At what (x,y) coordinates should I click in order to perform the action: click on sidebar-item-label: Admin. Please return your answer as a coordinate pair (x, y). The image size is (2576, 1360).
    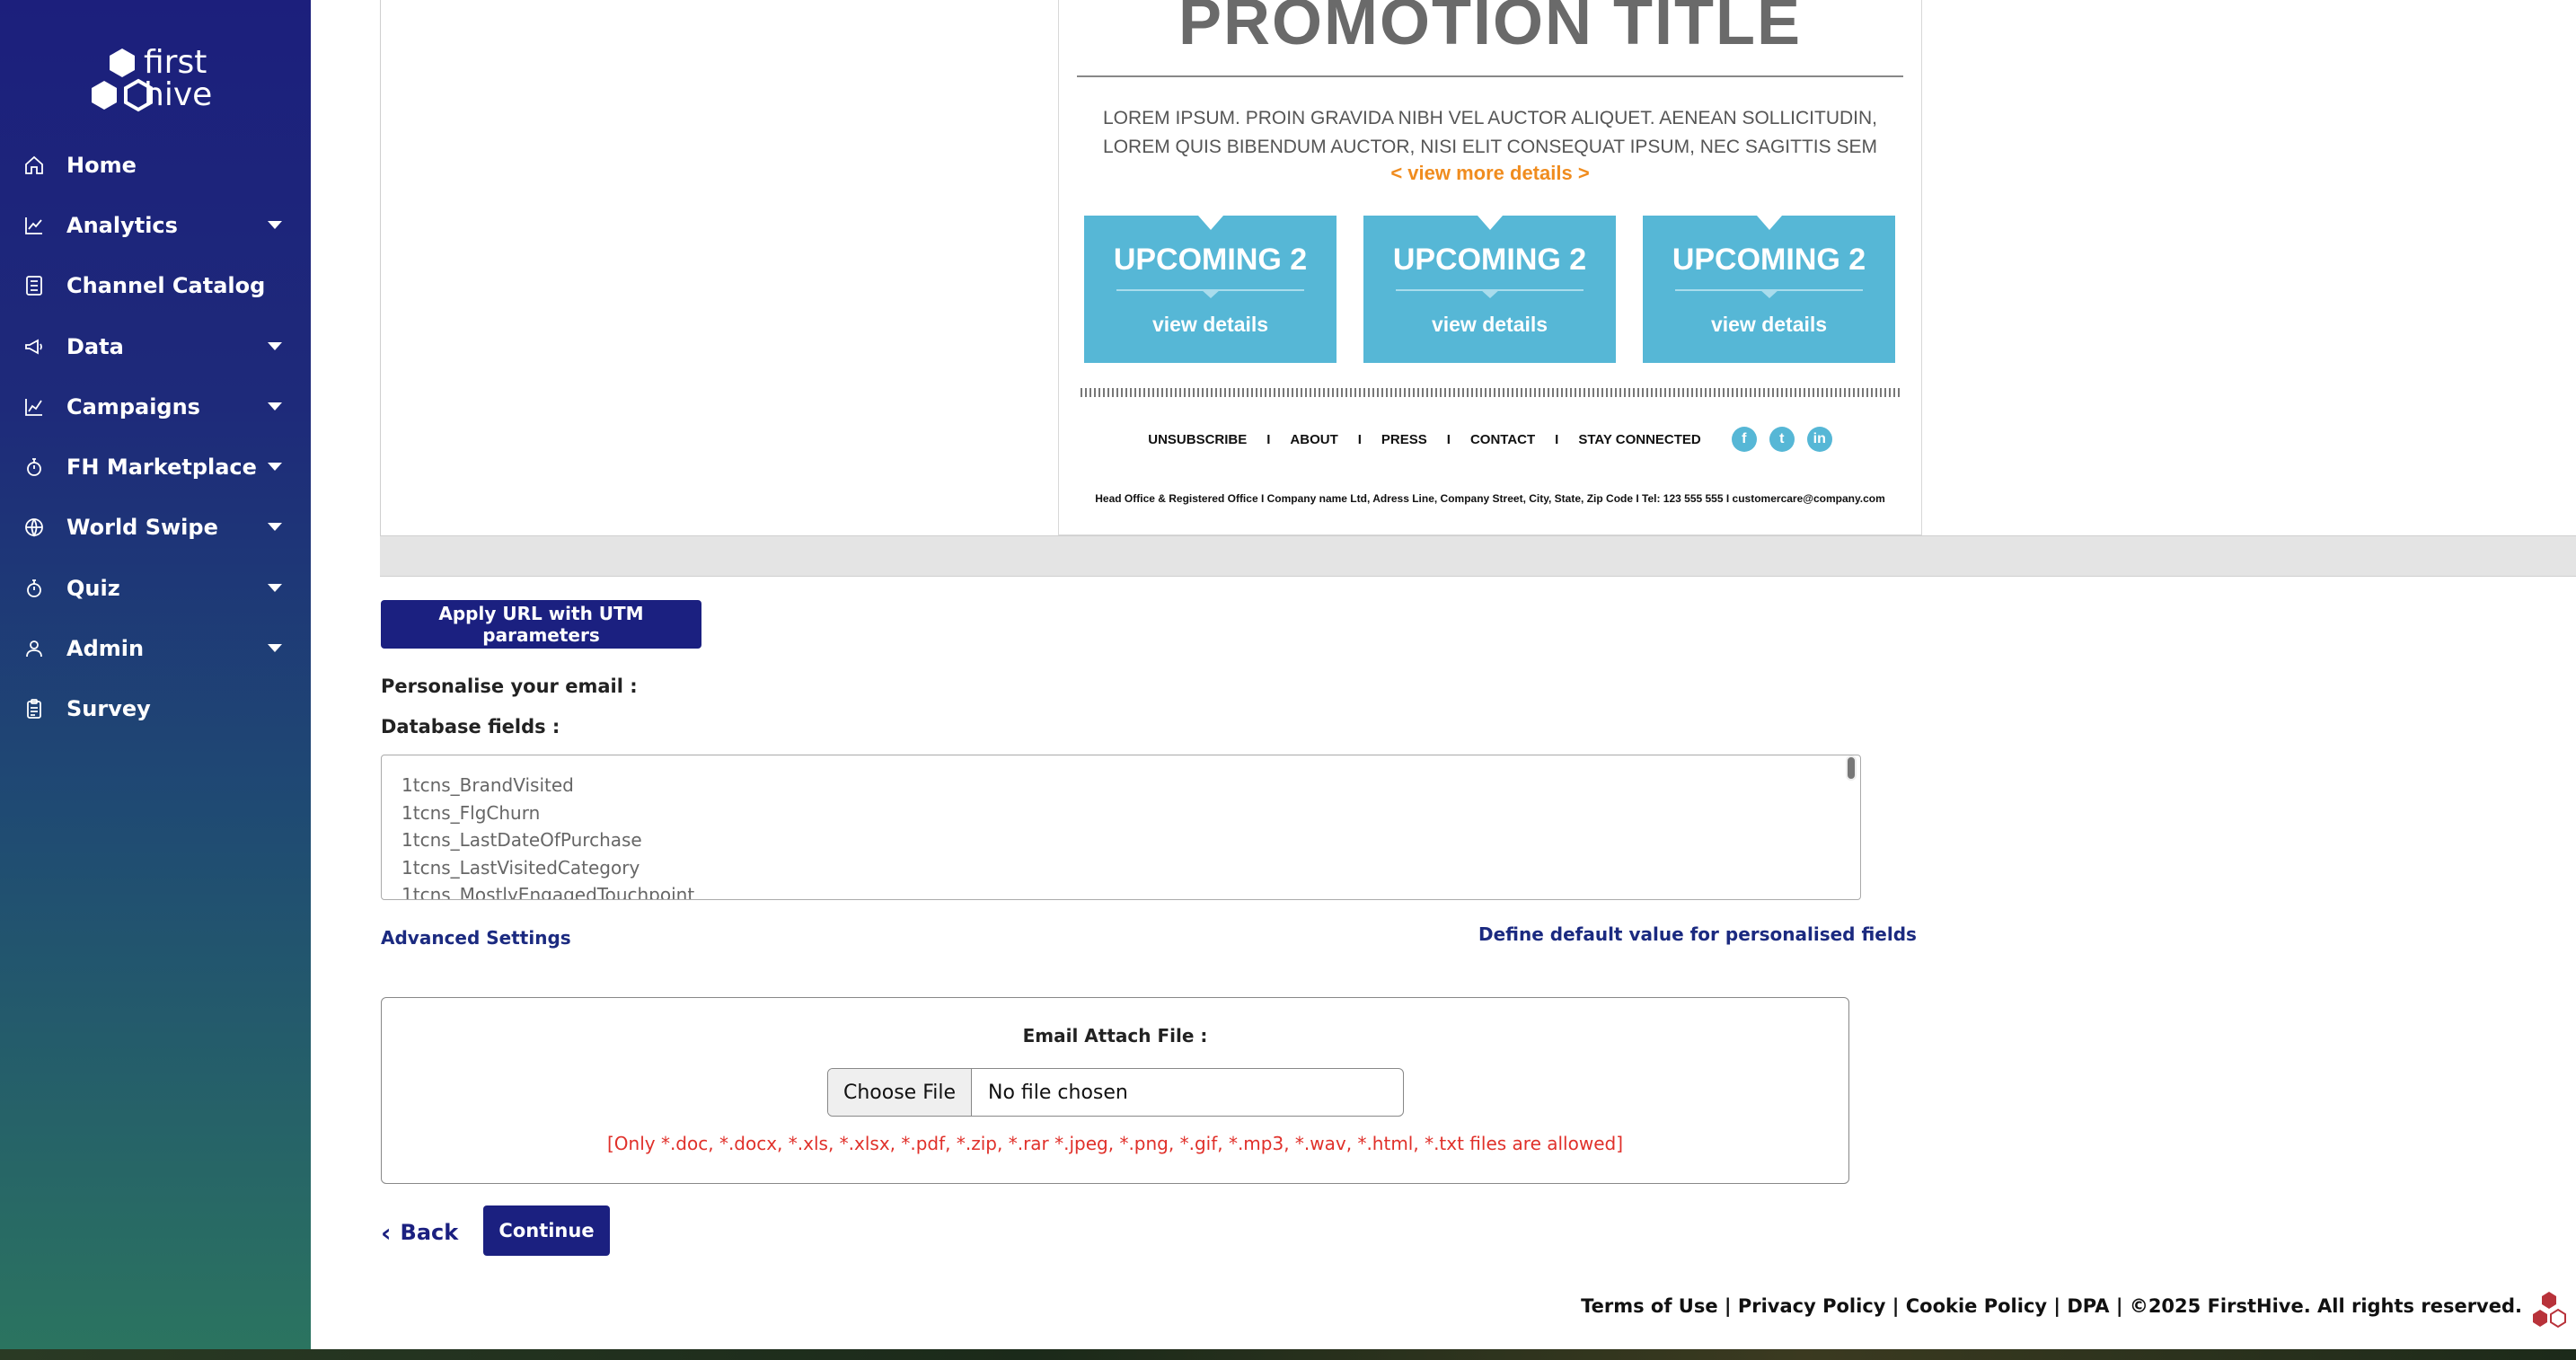
    Looking at the image, I should click on (105, 649).